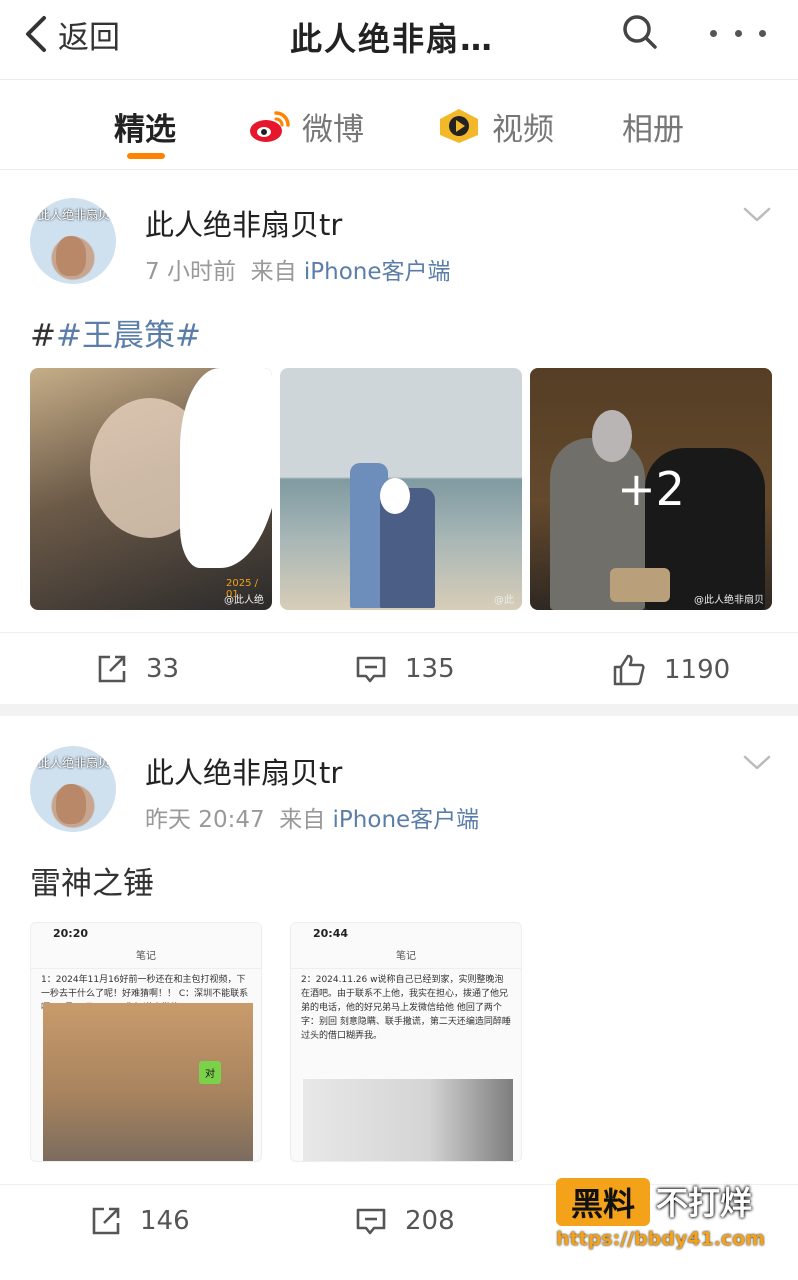 The height and width of the screenshot is (1280, 798). I want to click on photo-watermark: @此人绝, so click(244, 600).